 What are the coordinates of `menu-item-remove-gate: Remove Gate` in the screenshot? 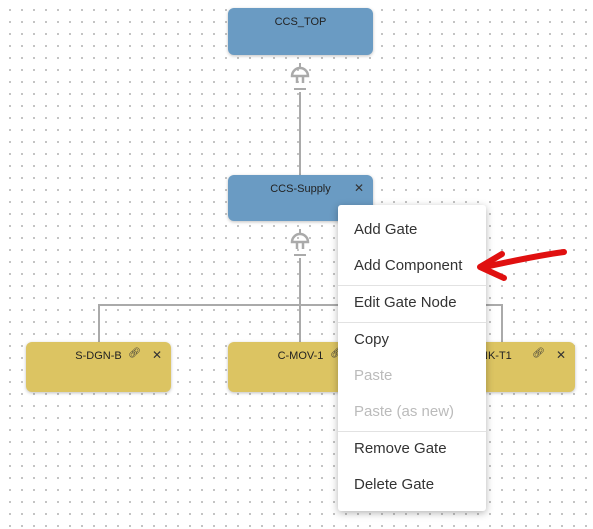 It's located at (400, 448).